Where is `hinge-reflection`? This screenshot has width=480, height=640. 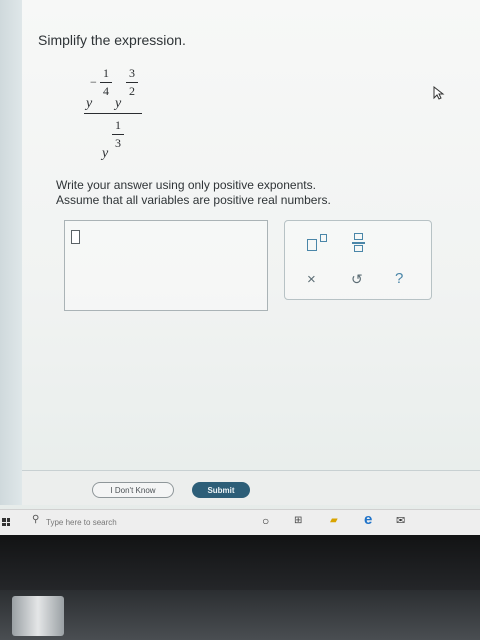 hinge-reflection is located at coordinates (38, 616).